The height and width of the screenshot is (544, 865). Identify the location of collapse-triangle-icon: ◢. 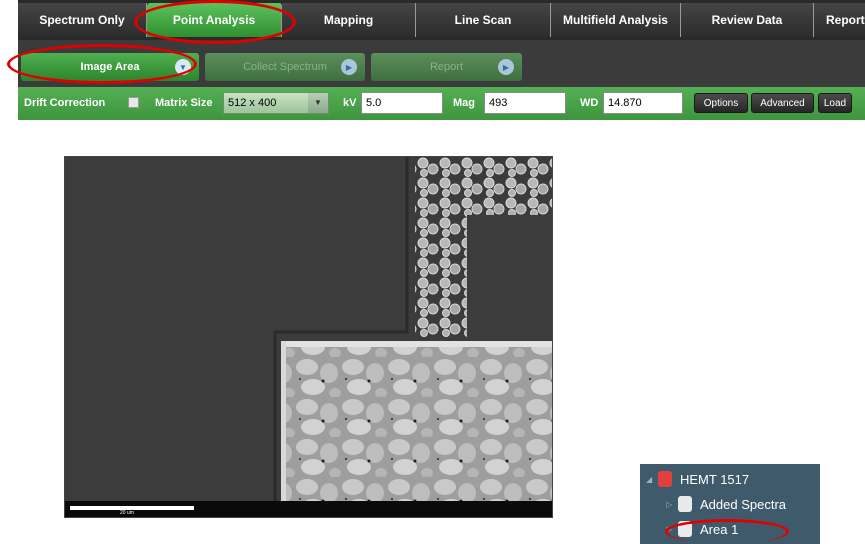
(652, 479).